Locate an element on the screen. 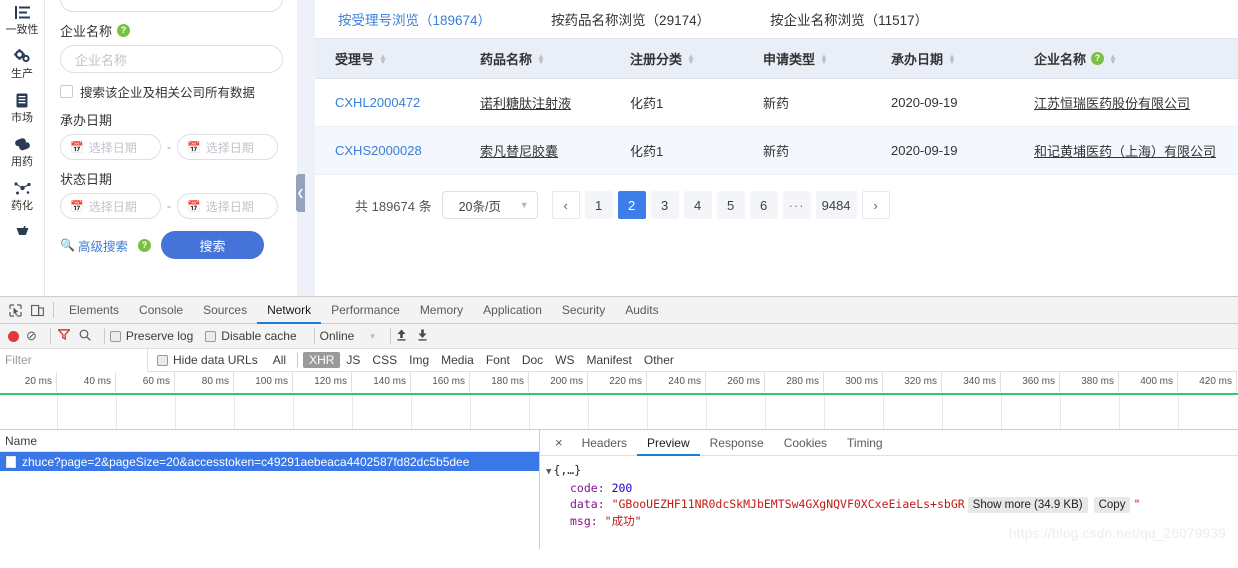 This screenshot has width=1238, height=568. devtools-tab-security: Security is located at coordinates (583, 310).